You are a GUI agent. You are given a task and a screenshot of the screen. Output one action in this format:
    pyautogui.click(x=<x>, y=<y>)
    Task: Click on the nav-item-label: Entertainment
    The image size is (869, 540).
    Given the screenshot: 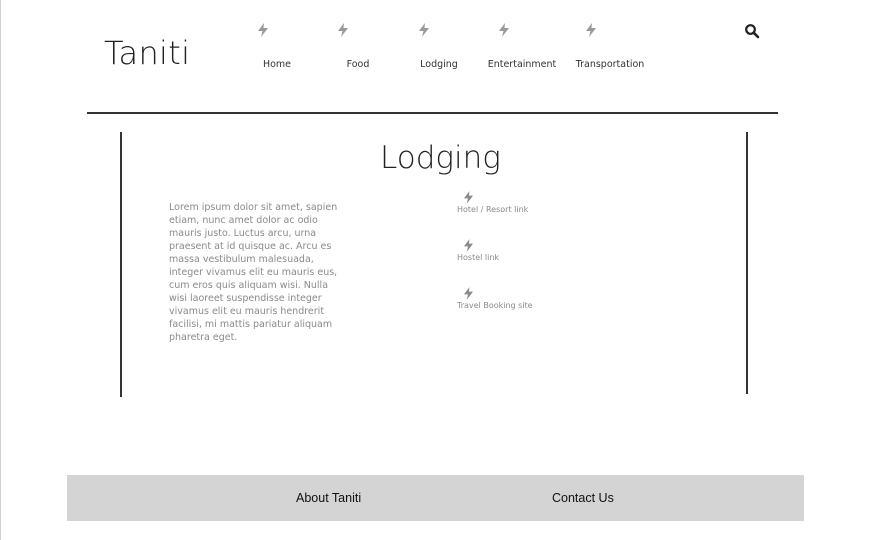 What is the action you would take?
    pyautogui.click(x=522, y=64)
    